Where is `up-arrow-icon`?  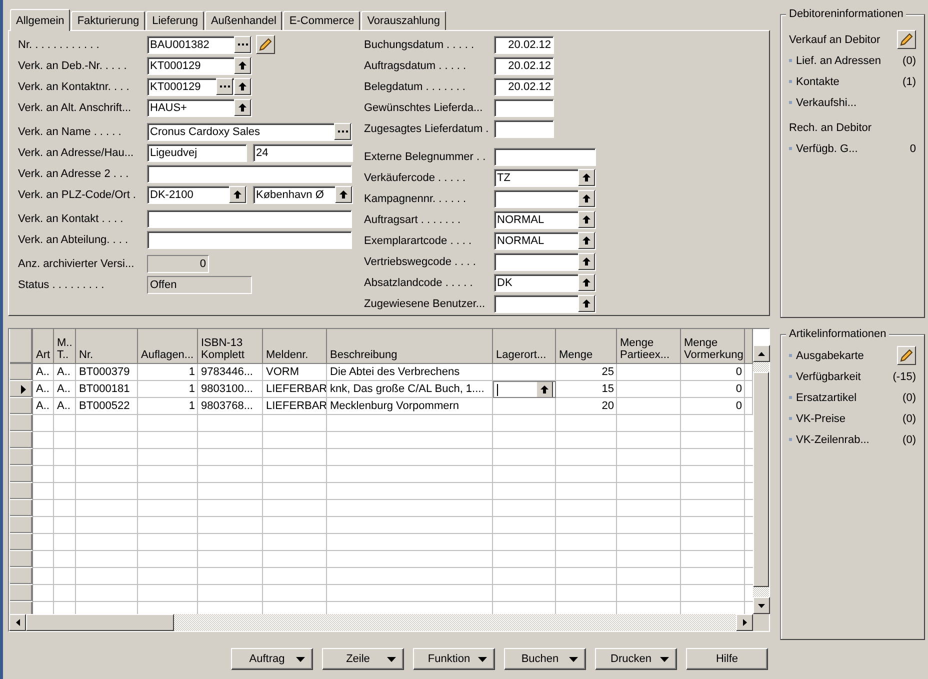
up-arrow-icon is located at coordinates (586, 198).